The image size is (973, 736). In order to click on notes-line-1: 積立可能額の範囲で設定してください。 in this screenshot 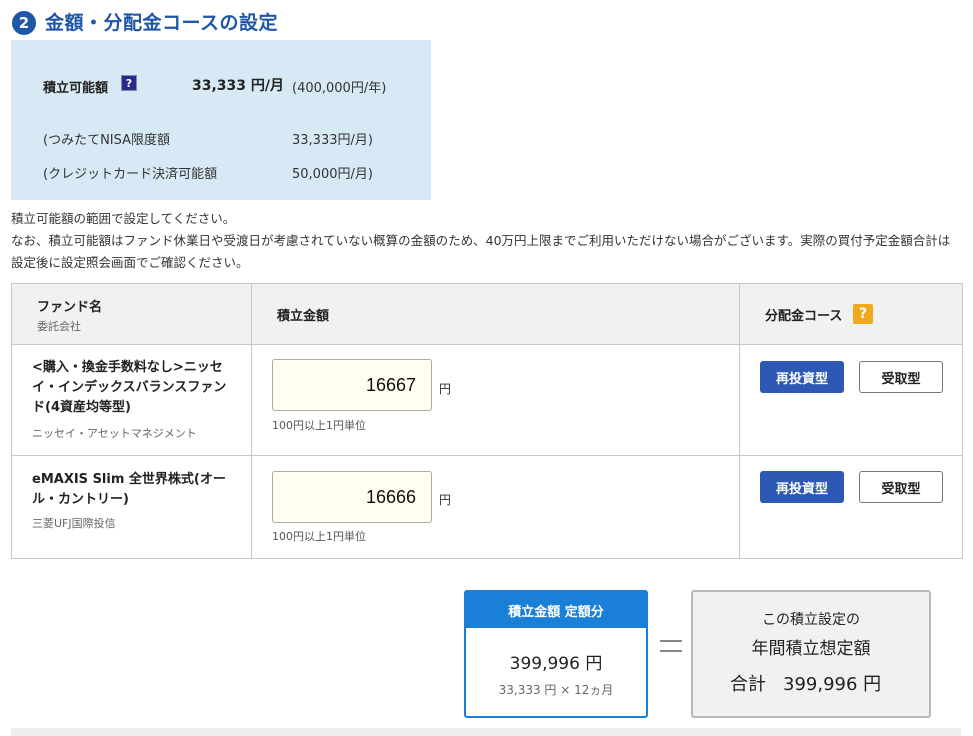, I will do `click(123, 218)`.